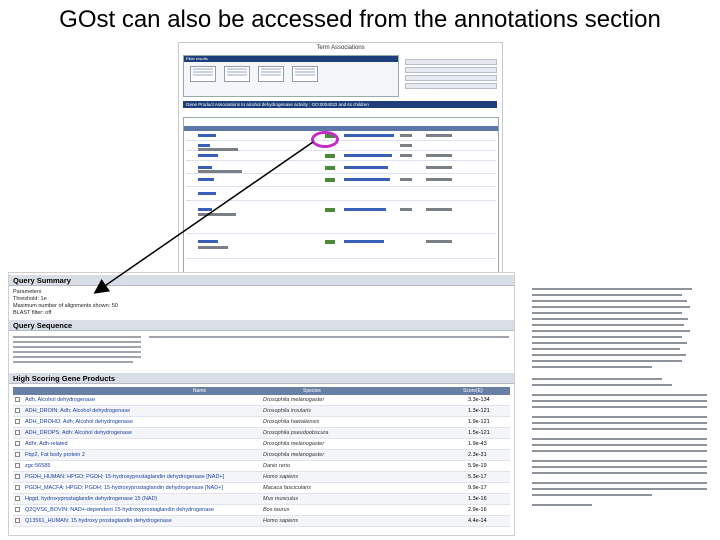  What do you see at coordinates (477, 521) in the screenshot?
I see `product-score: 4.4e-14` at bounding box center [477, 521].